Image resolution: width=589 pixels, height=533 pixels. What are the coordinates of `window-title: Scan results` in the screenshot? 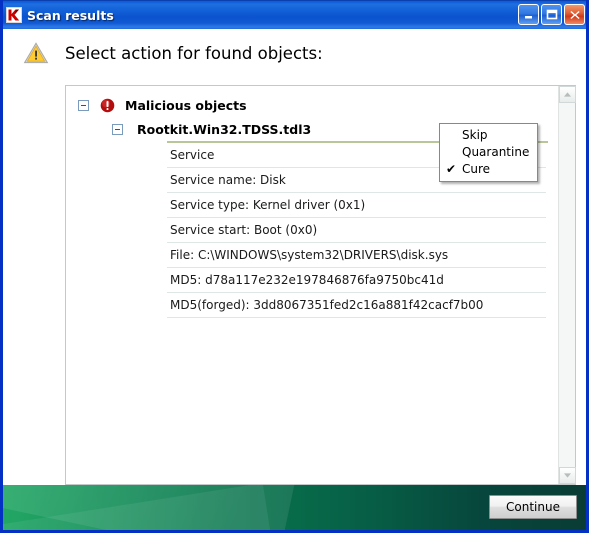 It's located at (70, 15).